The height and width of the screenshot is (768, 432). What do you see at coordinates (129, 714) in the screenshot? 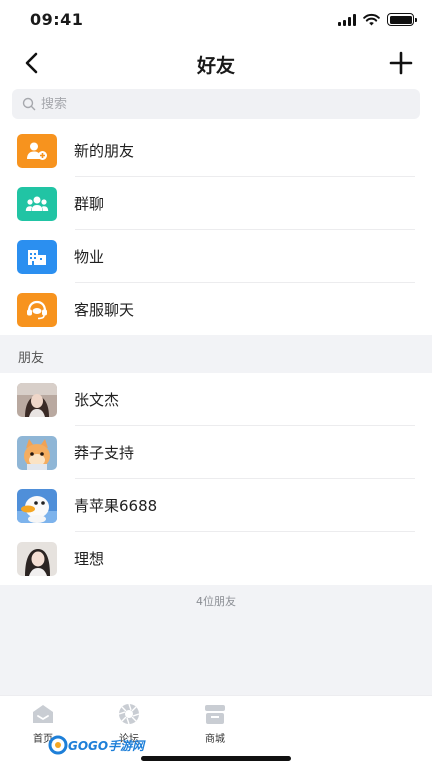
I see `forum-icon` at bounding box center [129, 714].